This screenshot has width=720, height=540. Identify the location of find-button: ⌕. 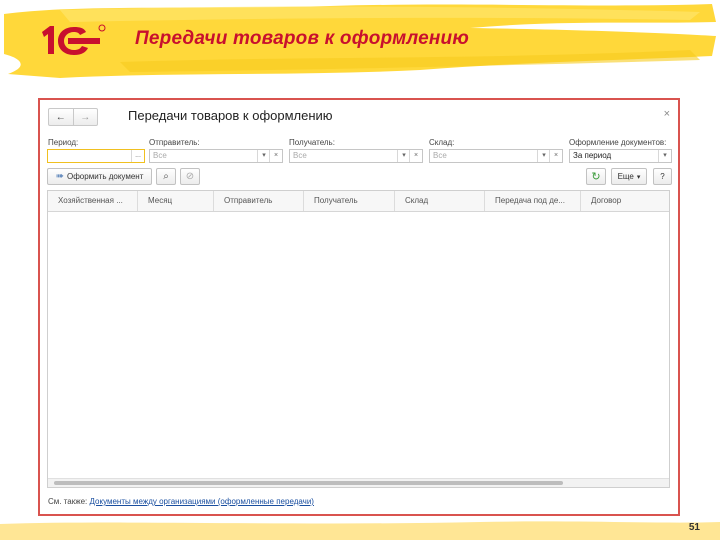
(166, 176).